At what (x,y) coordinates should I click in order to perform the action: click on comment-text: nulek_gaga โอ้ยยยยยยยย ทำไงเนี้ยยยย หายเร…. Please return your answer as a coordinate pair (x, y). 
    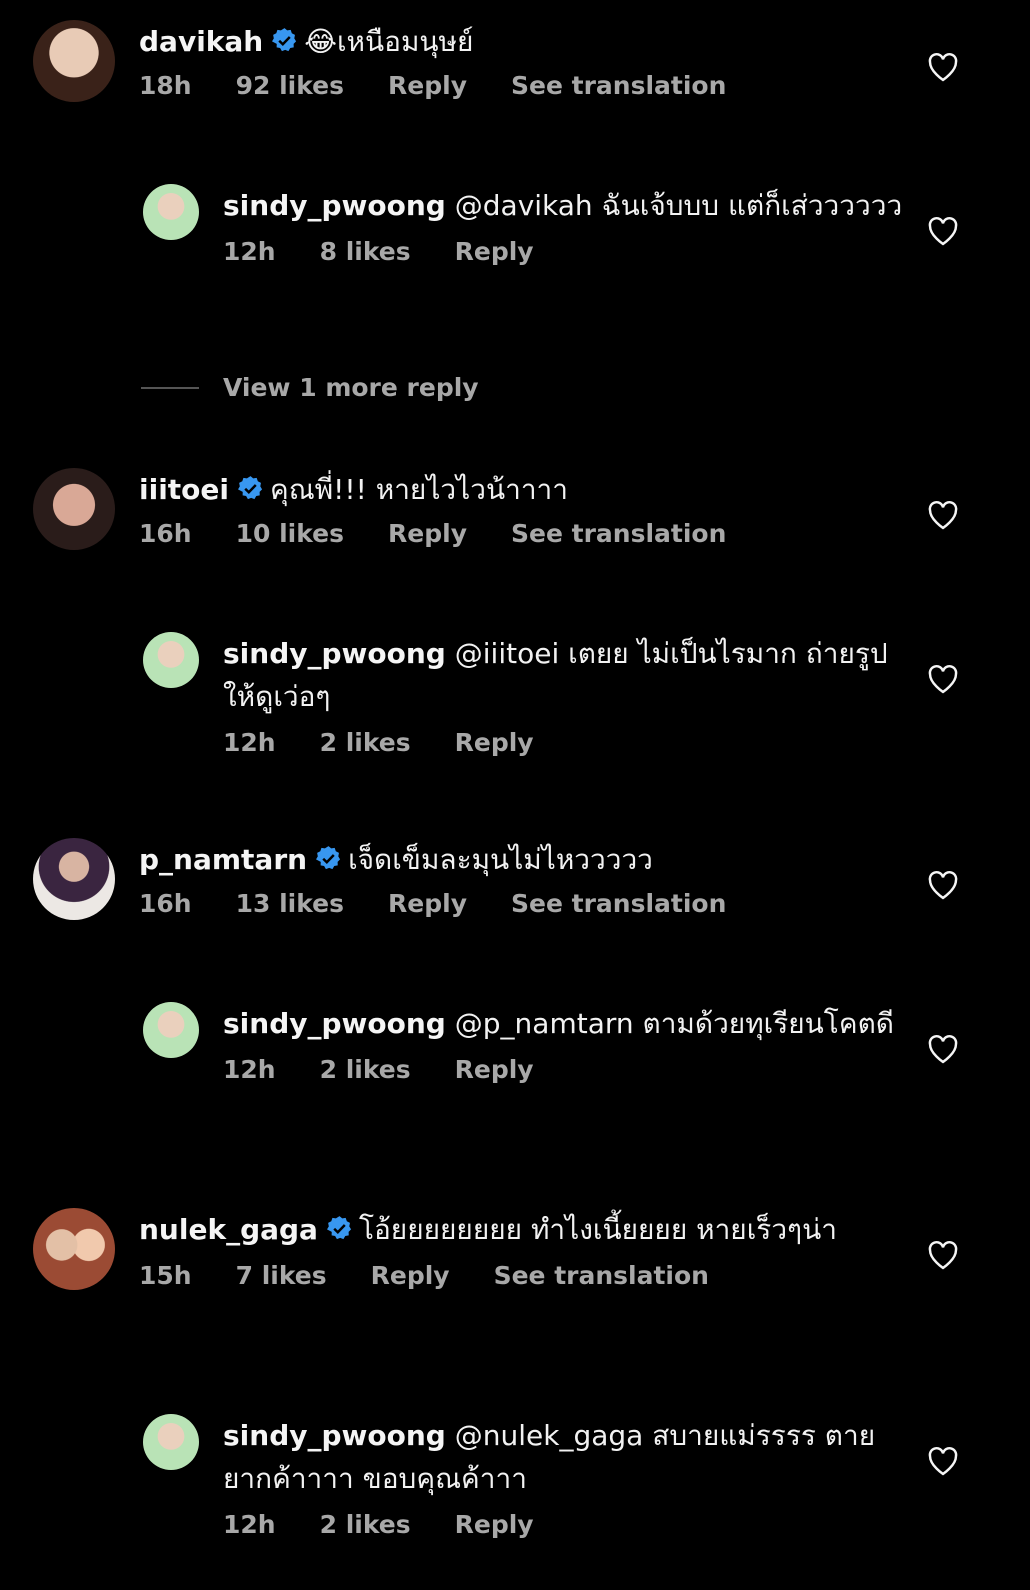
    Looking at the image, I should click on (524, 1229).